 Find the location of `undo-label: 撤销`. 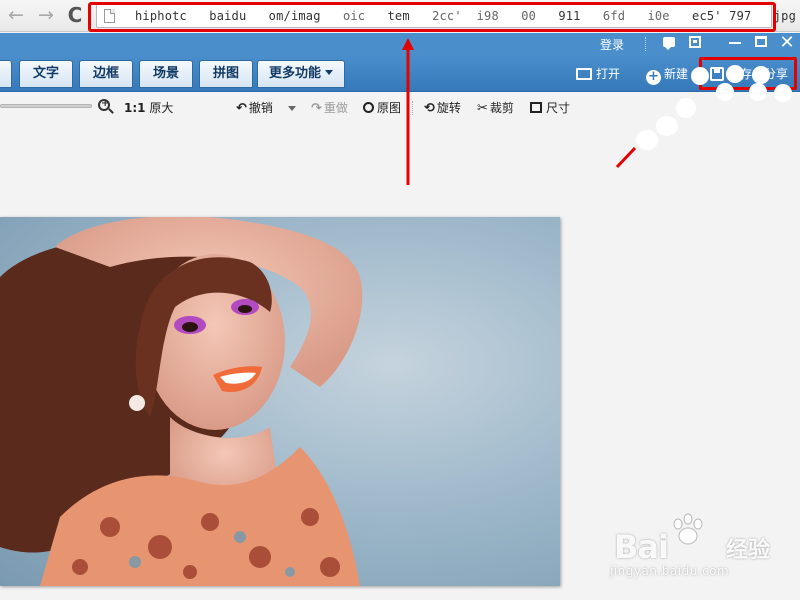

undo-label: 撤销 is located at coordinates (260, 108).